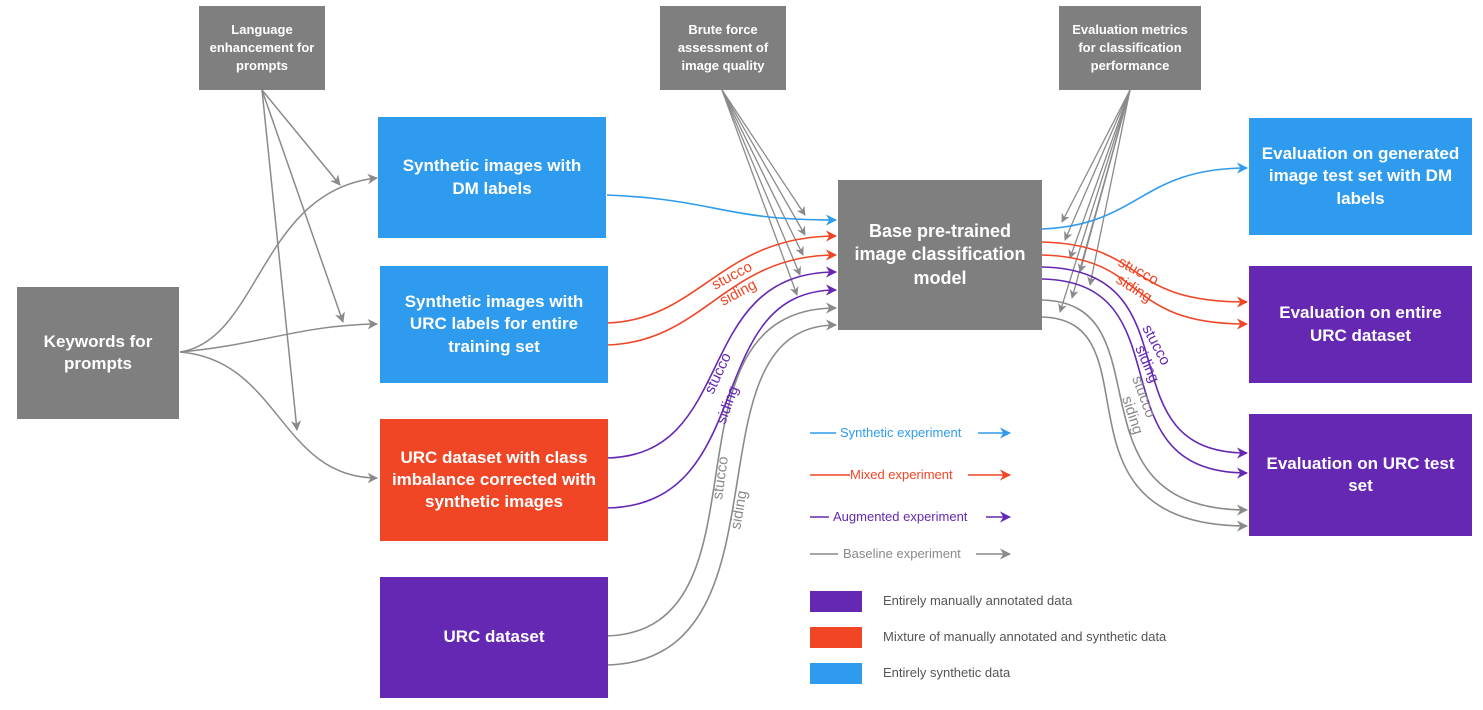 The image size is (1483, 710). What do you see at coordinates (836, 601) in the screenshot?
I see `legend-swatch-manual` at bounding box center [836, 601].